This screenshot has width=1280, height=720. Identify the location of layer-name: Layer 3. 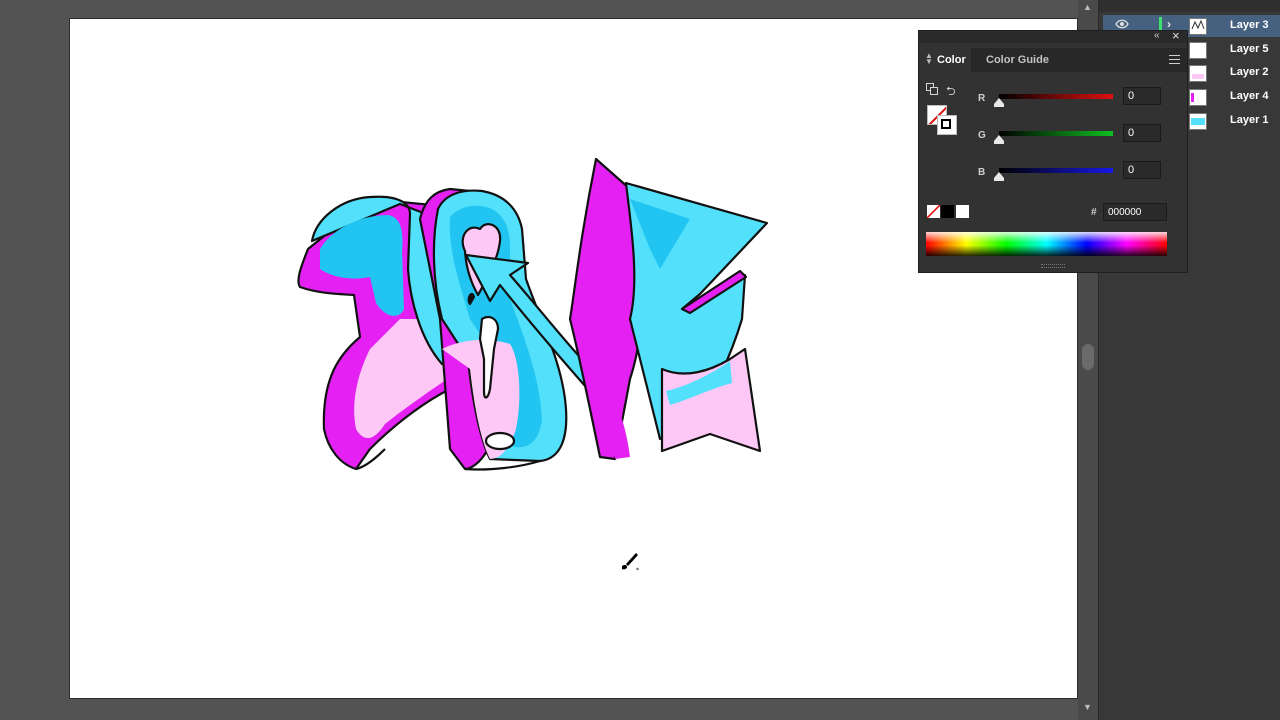
(1249, 25).